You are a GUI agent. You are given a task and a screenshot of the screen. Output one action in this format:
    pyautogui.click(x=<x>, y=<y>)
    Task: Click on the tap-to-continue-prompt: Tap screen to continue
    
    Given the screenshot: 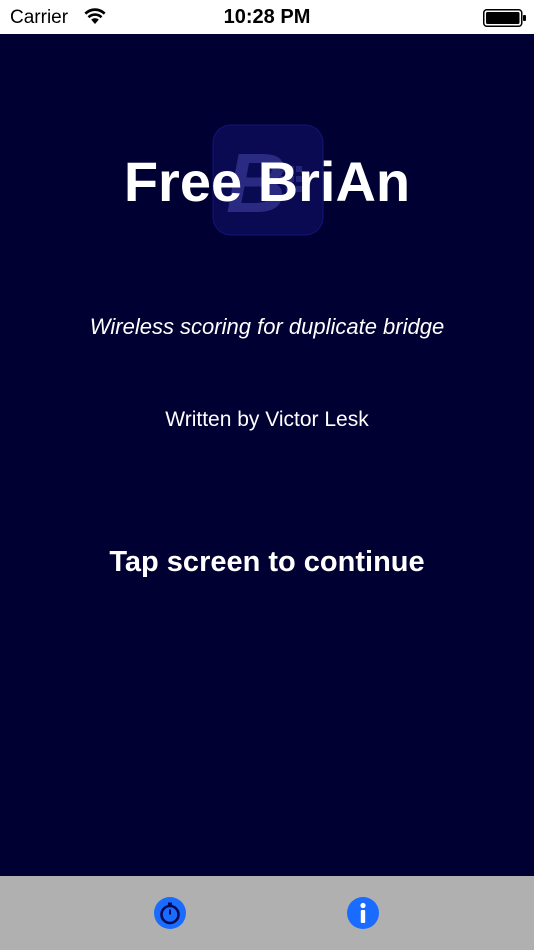 What is the action you would take?
    pyautogui.click(x=267, y=562)
    